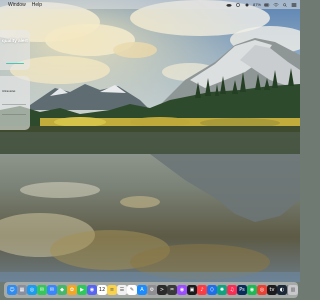 Image resolution: width=320 pixels, height=300 pixels. What do you see at coordinates (37, 5) in the screenshot?
I see `menu-help: Help` at bounding box center [37, 5].